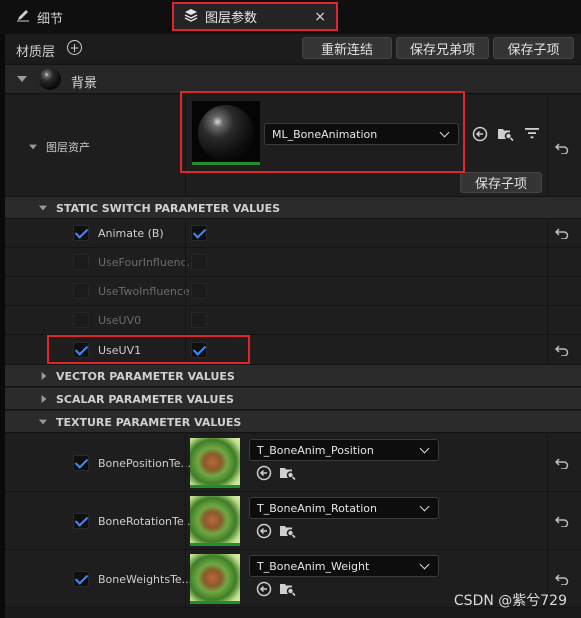 The width and height of the screenshot is (581, 618). Describe the element at coordinates (532, 134) in the screenshot. I see `filter-icon` at that location.